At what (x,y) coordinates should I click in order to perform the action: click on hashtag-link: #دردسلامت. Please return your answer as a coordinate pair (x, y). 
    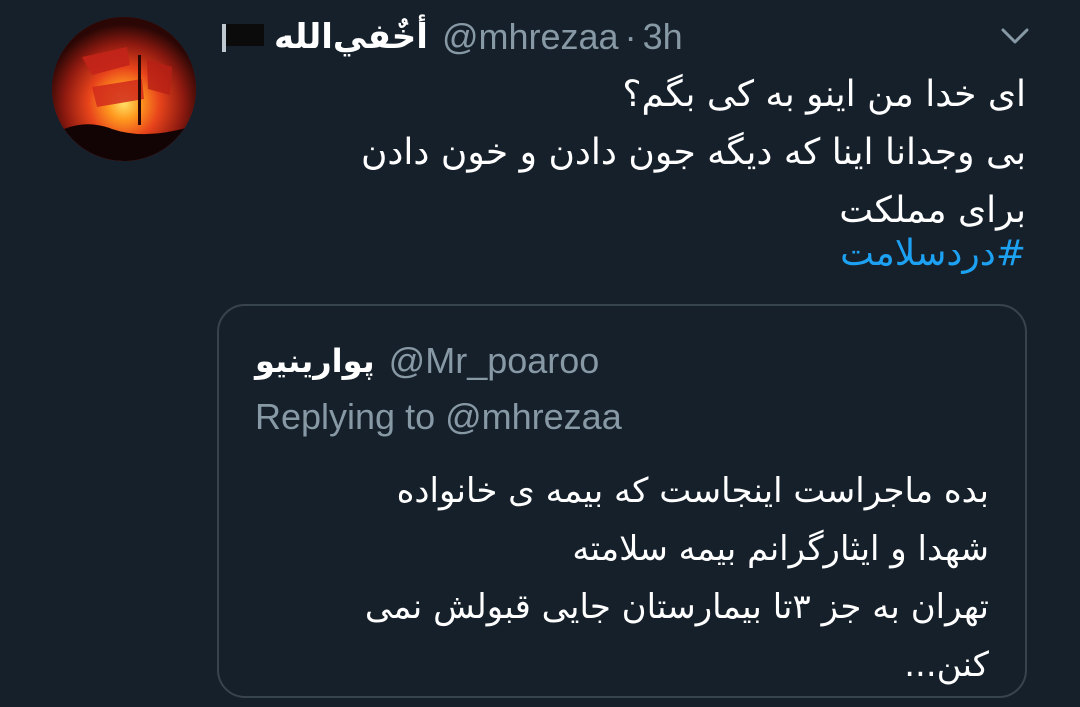
    Looking at the image, I should click on (933, 254).